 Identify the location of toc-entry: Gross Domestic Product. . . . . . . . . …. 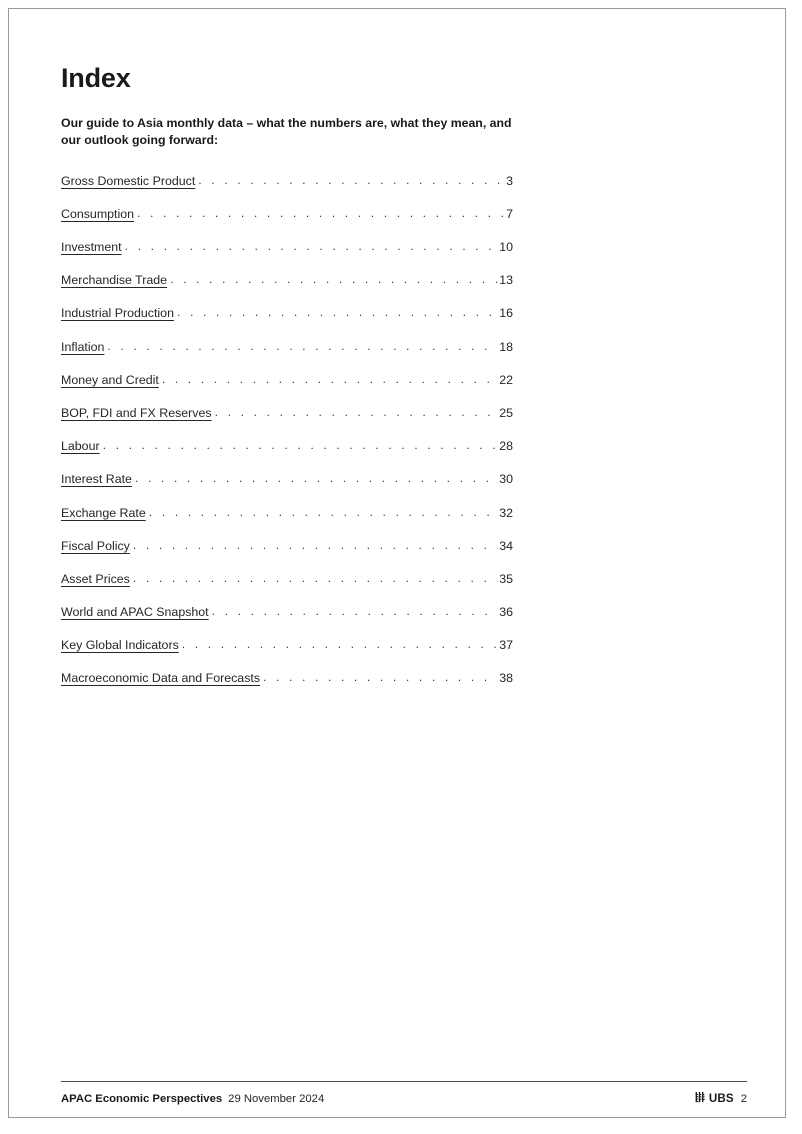
(287, 189).